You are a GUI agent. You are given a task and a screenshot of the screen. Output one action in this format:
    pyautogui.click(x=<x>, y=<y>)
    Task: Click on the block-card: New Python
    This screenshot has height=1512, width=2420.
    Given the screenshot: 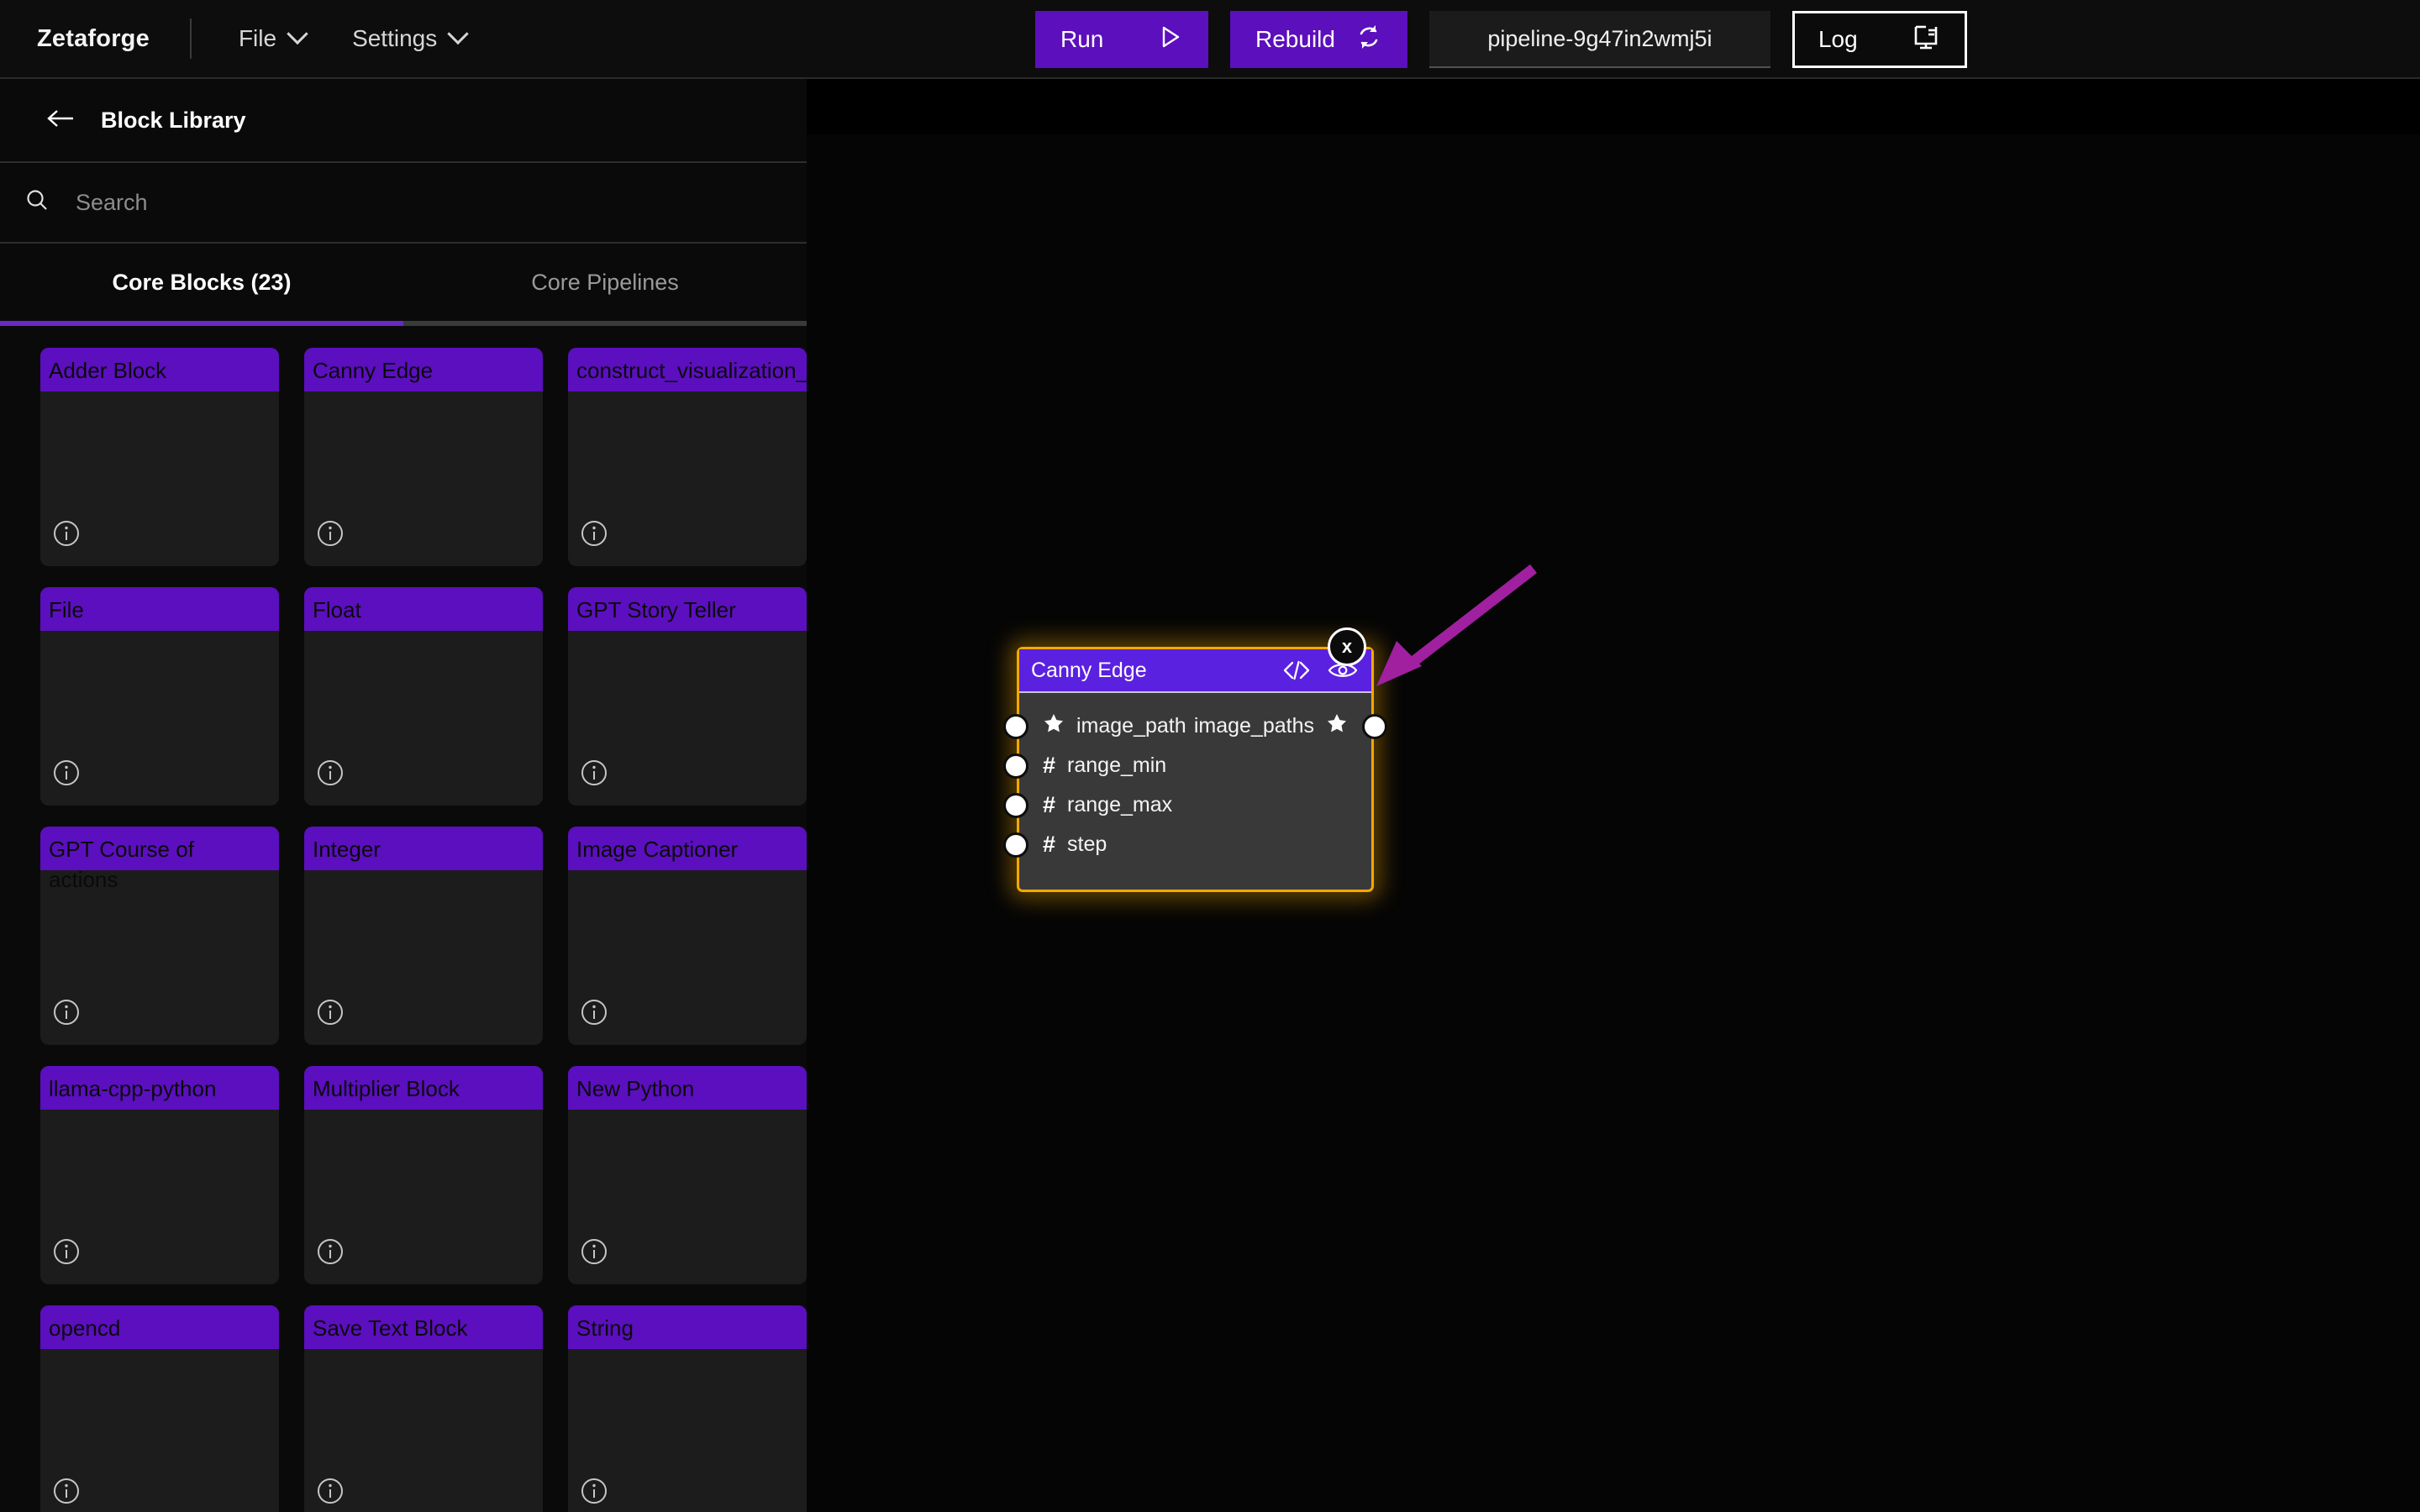 What is the action you would take?
    pyautogui.click(x=688, y=1175)
    